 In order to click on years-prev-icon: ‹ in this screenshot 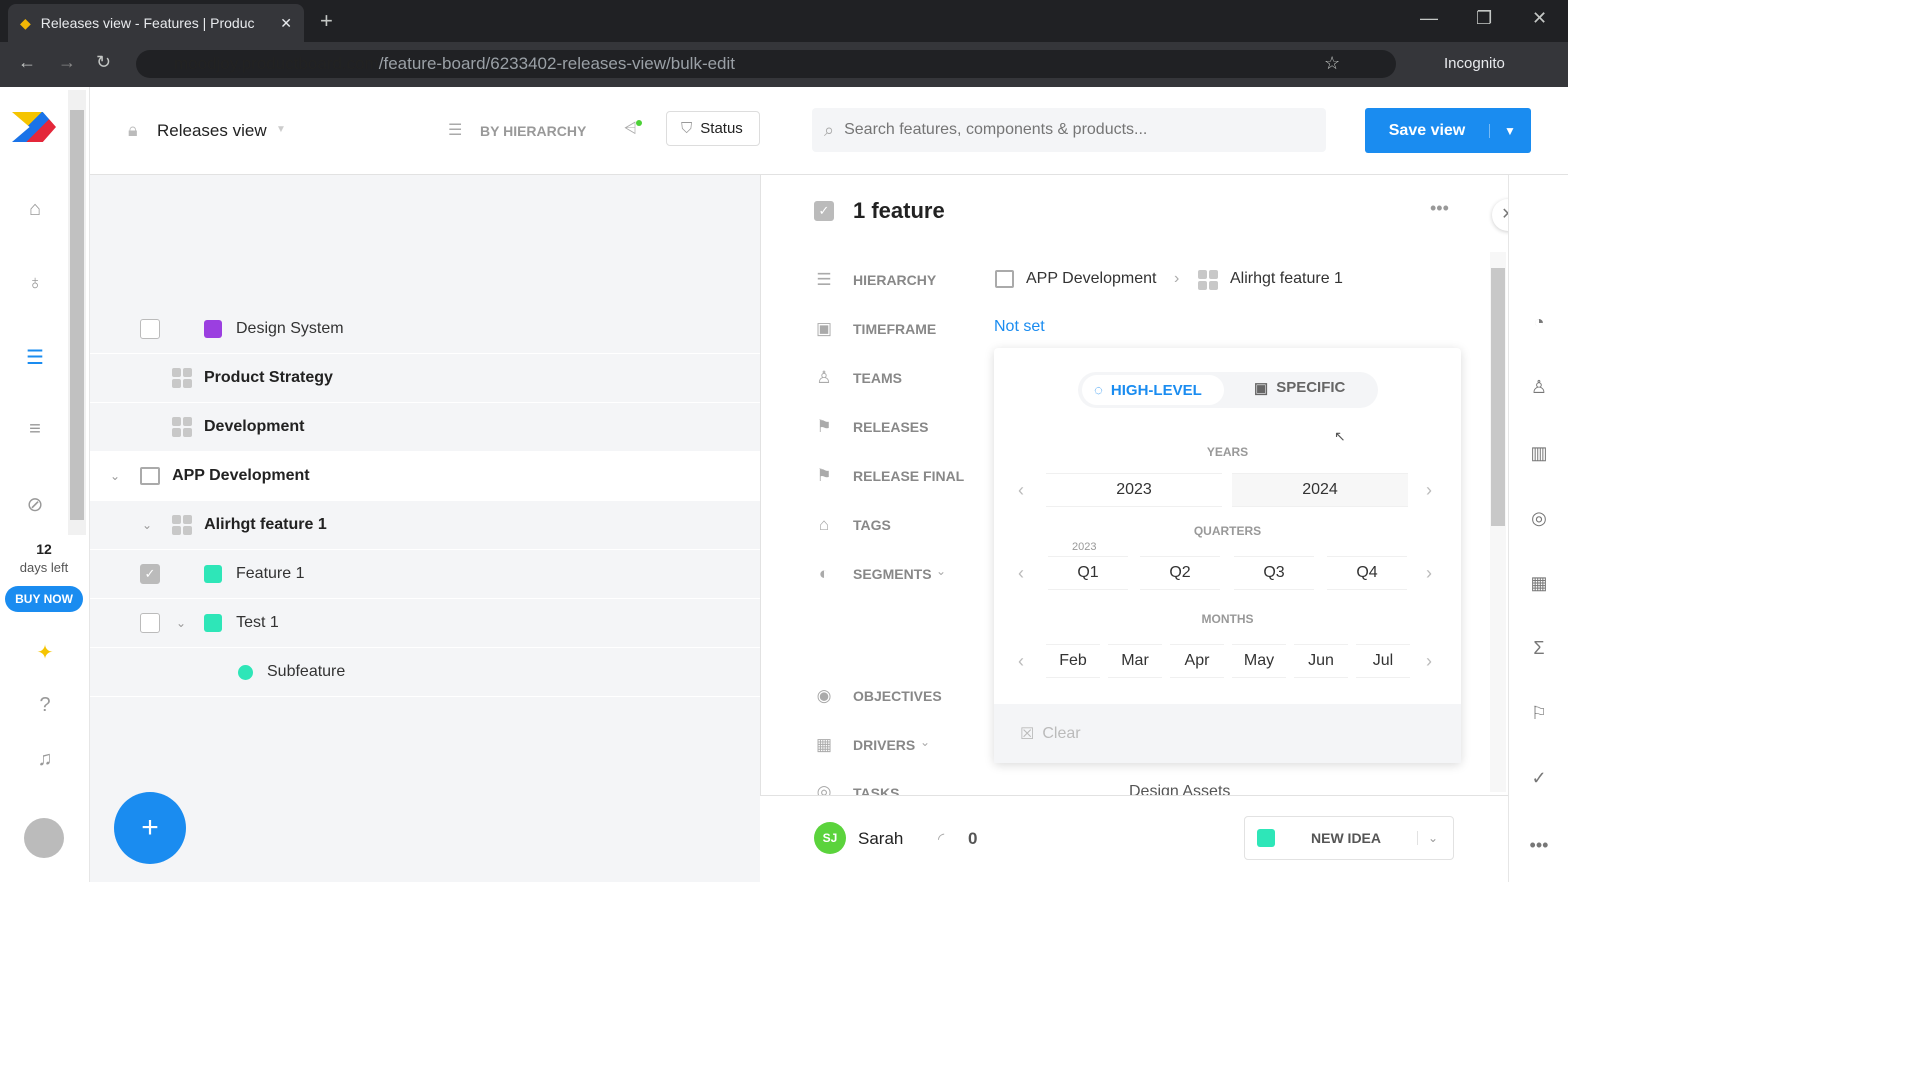, I will do `click(1021, 490)`.